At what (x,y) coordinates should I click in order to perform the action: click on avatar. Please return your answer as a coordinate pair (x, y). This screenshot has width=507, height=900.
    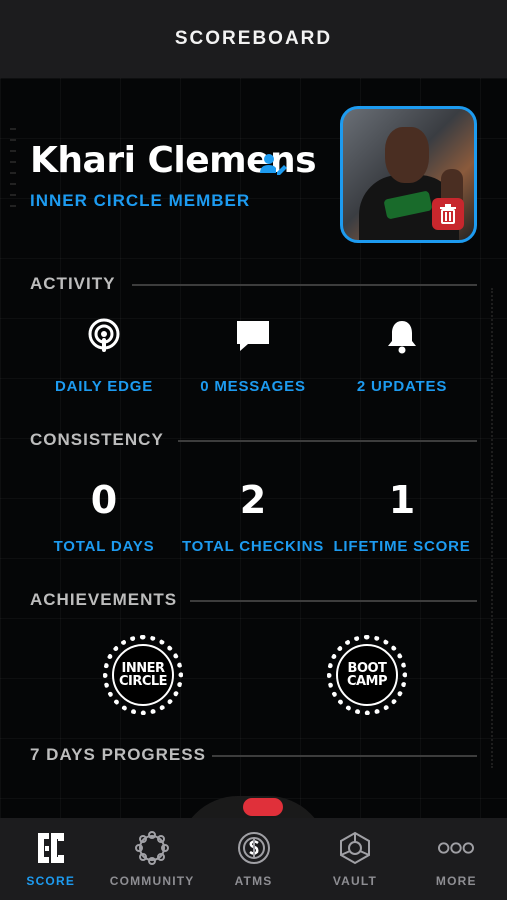
    Looking at the image, I should click on (408, 174).